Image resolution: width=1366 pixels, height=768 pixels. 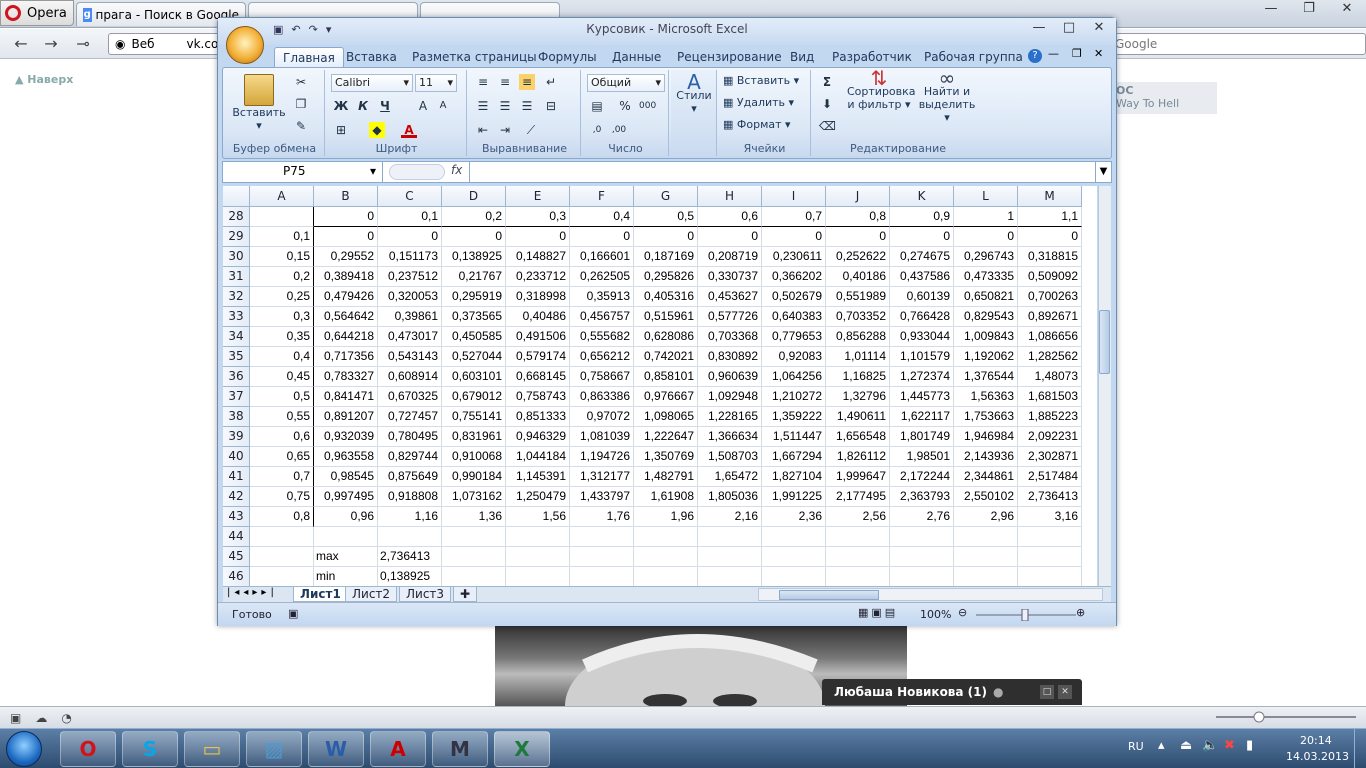 What do you see at coordinates (410, 357) in the screenshot?
I see `grid-cell: 0,543143` at bounding box center [410, 357].